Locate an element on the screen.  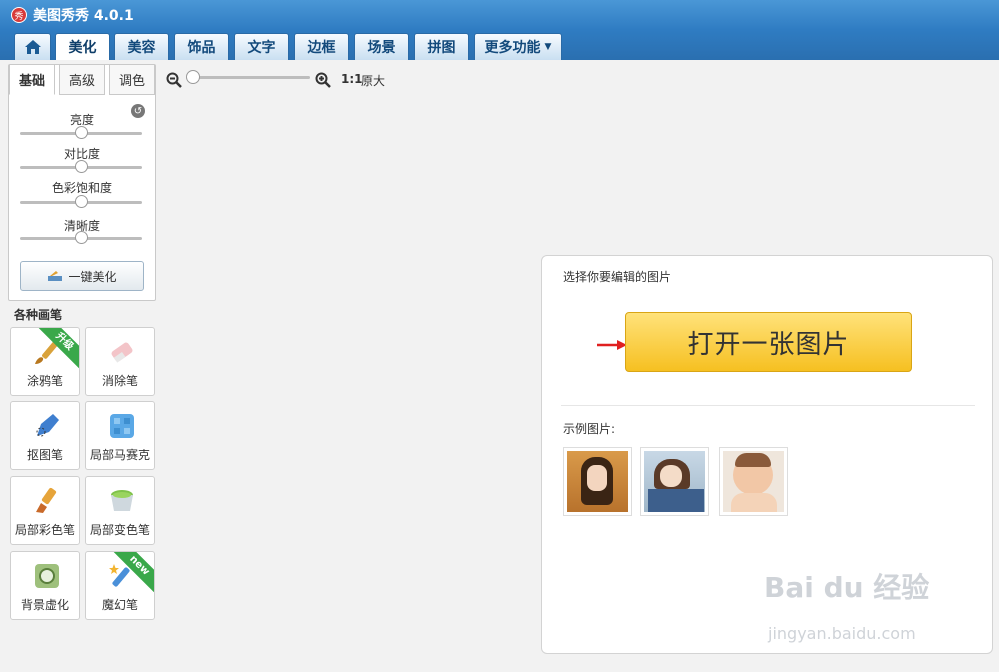
brush-local-color: 局部彩色笔 is located at coordinates (45, 510).